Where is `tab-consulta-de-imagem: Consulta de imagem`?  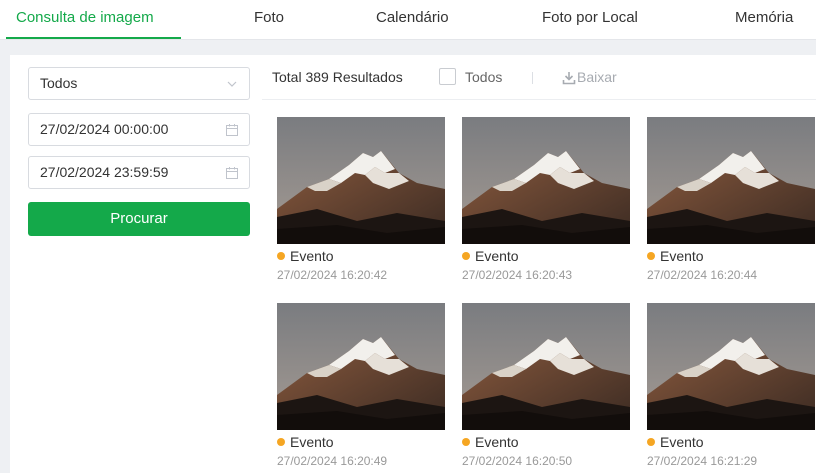 tab-consulta-de-imagem: Consulta de imagem is located at coordinates (85, 20).